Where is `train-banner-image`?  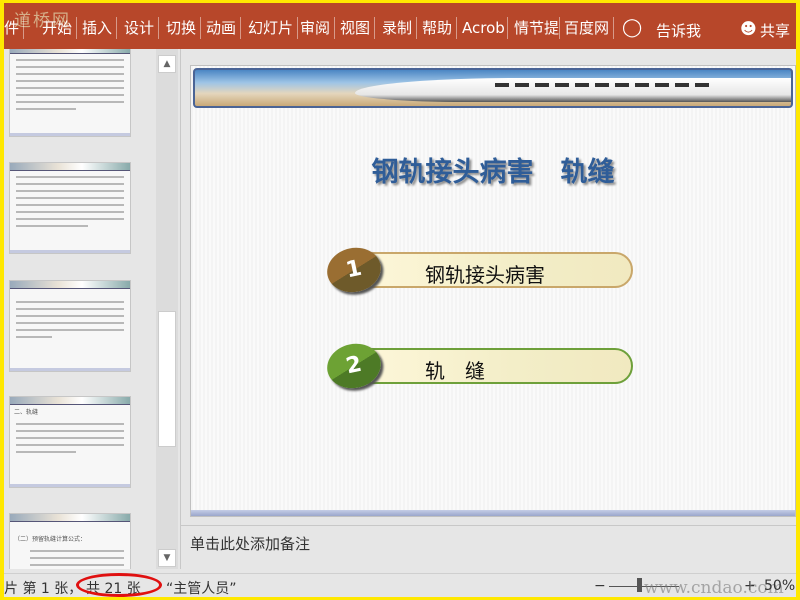 train-banner-image is located at coordinates (493, 88).